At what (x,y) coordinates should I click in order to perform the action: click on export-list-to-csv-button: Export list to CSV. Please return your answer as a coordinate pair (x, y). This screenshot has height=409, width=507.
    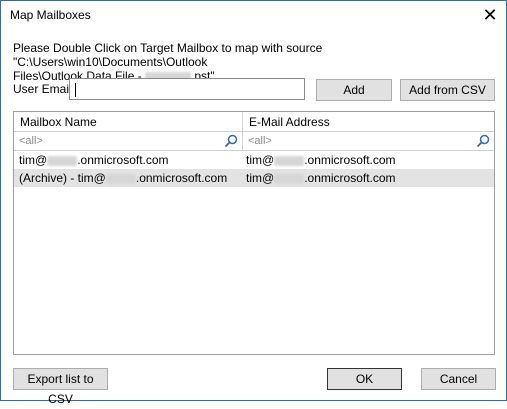
    Looking at the image, I should click on (60, 387).